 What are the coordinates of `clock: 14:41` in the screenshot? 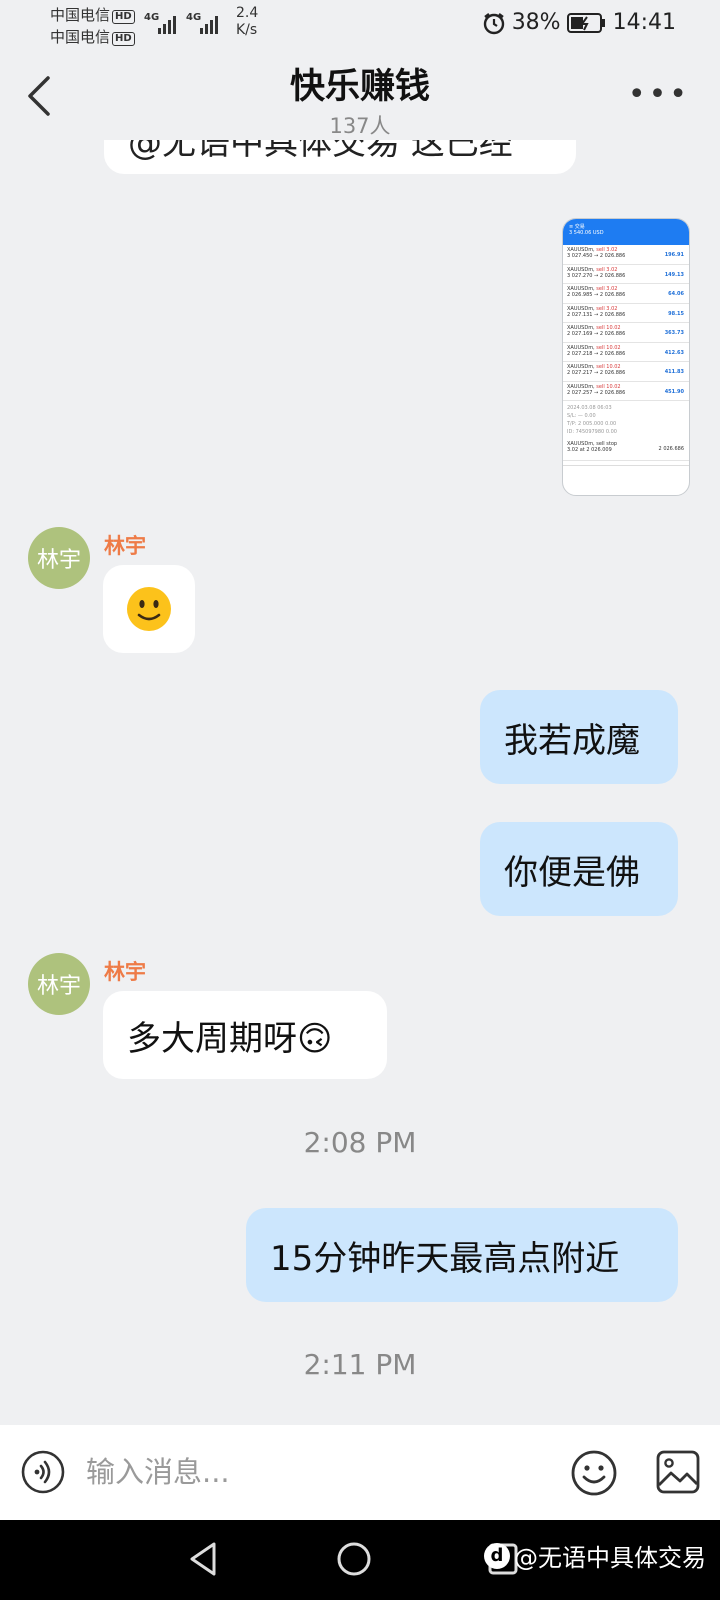 It's located at (644, 22).